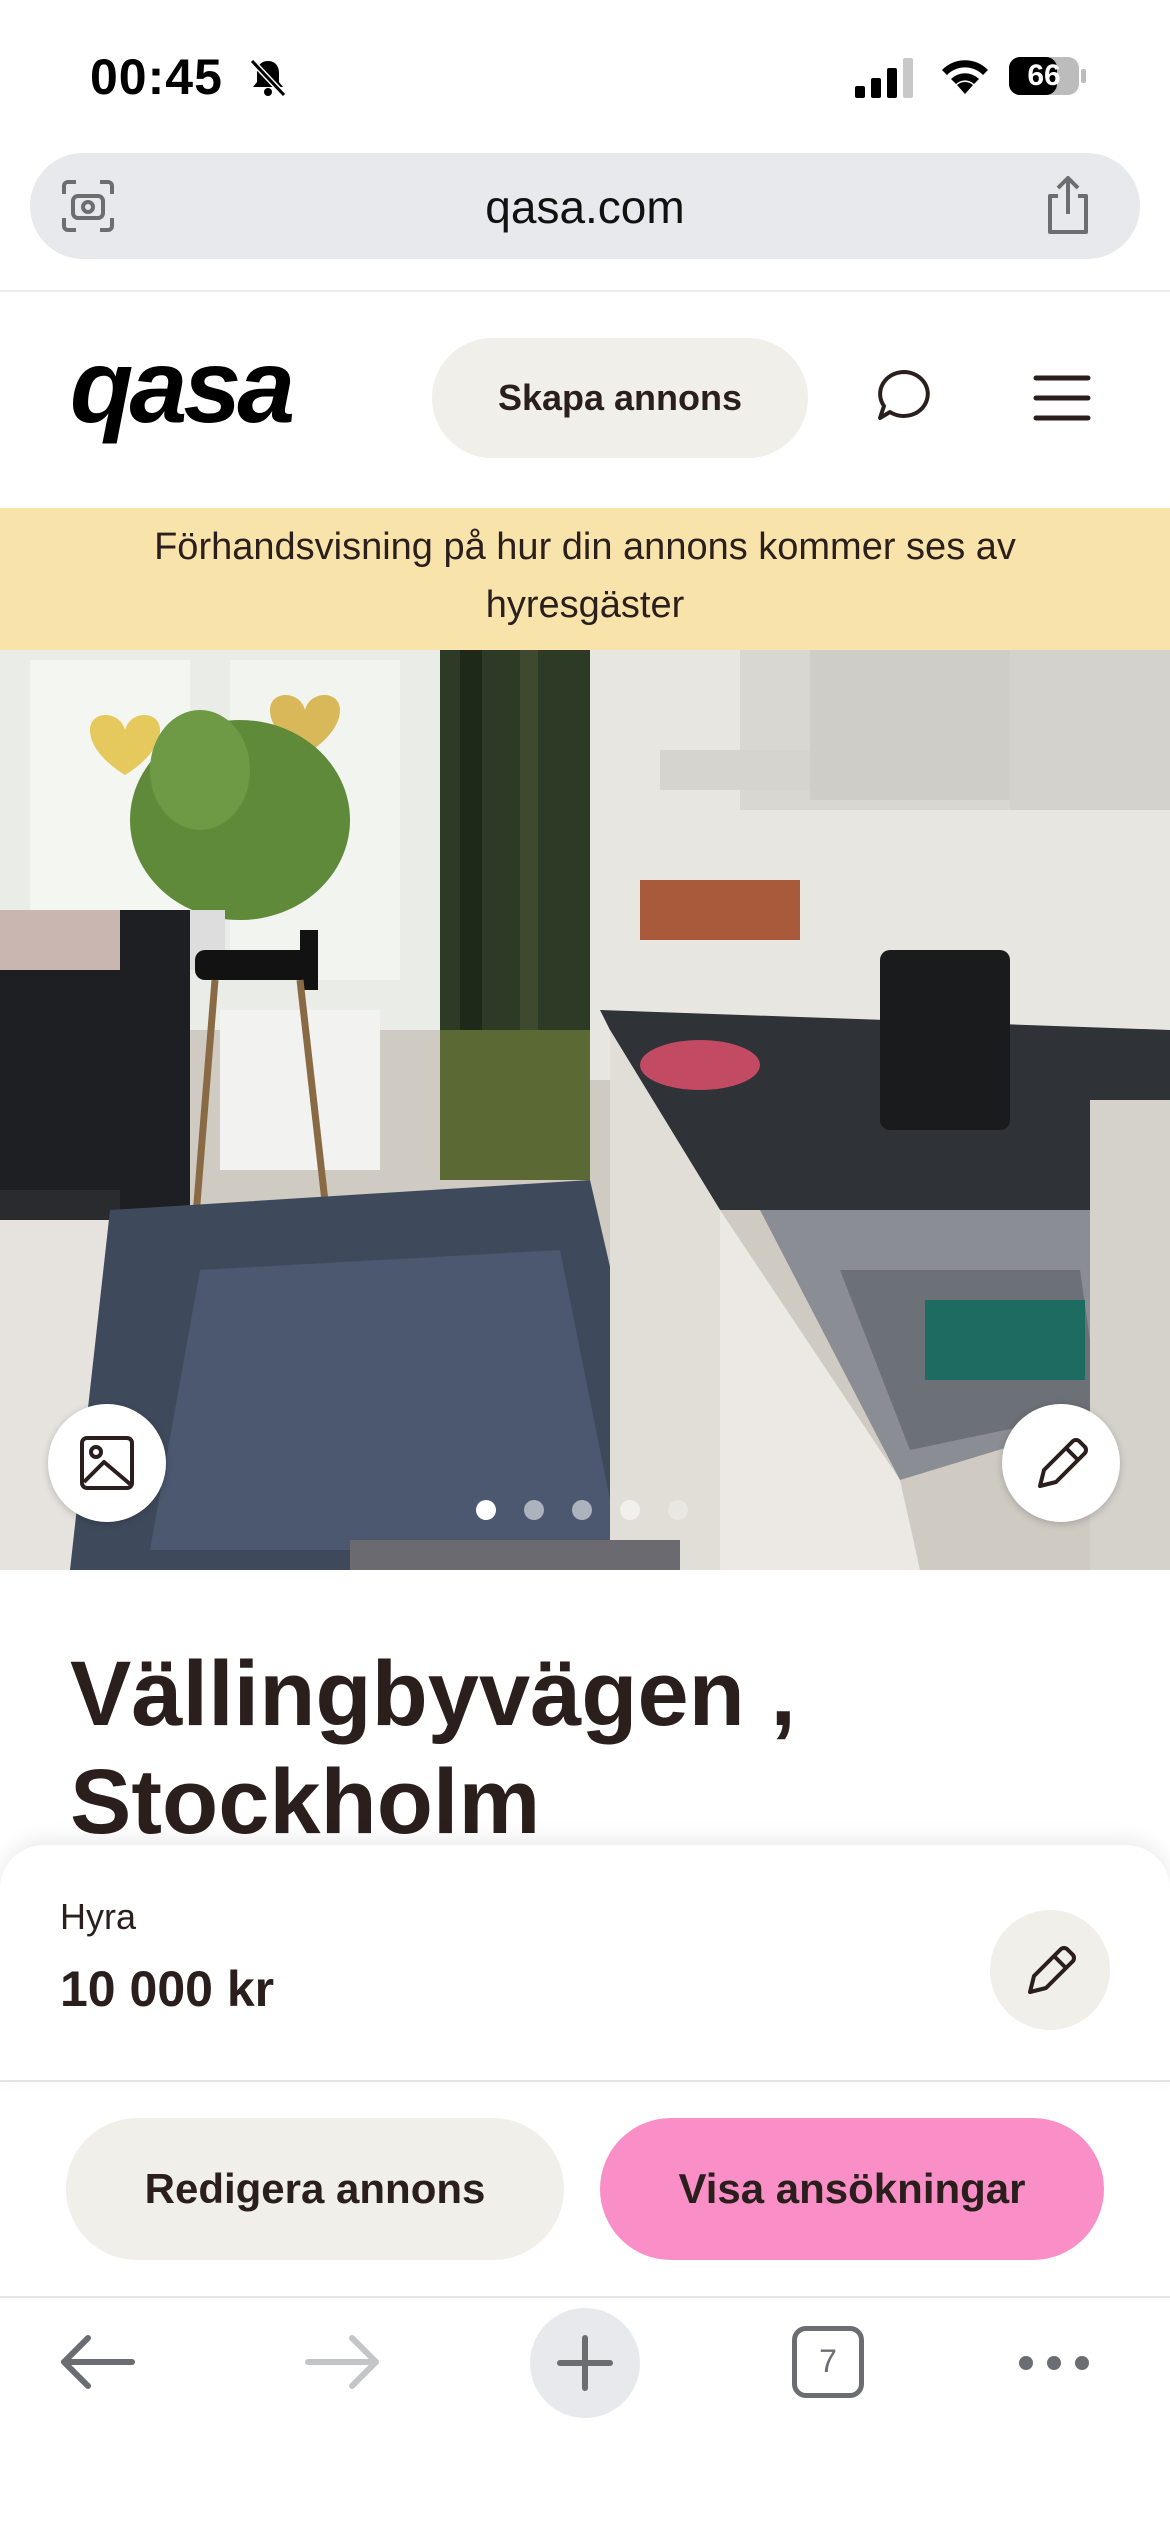 This screenshot has width=1170, height=2532. Describe the element at coordinates (156, 77) in the screenshot. I see `status-time: 00:45` at that location.